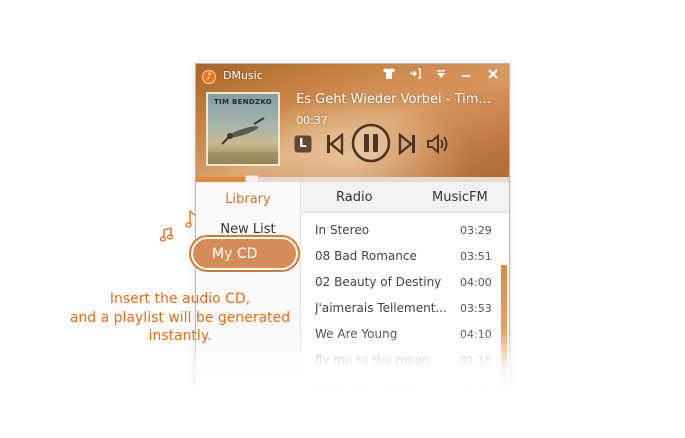 The image size is (685, 438). I want to click on callout-line-2: and a playlist will be generated, so click(180, 317).